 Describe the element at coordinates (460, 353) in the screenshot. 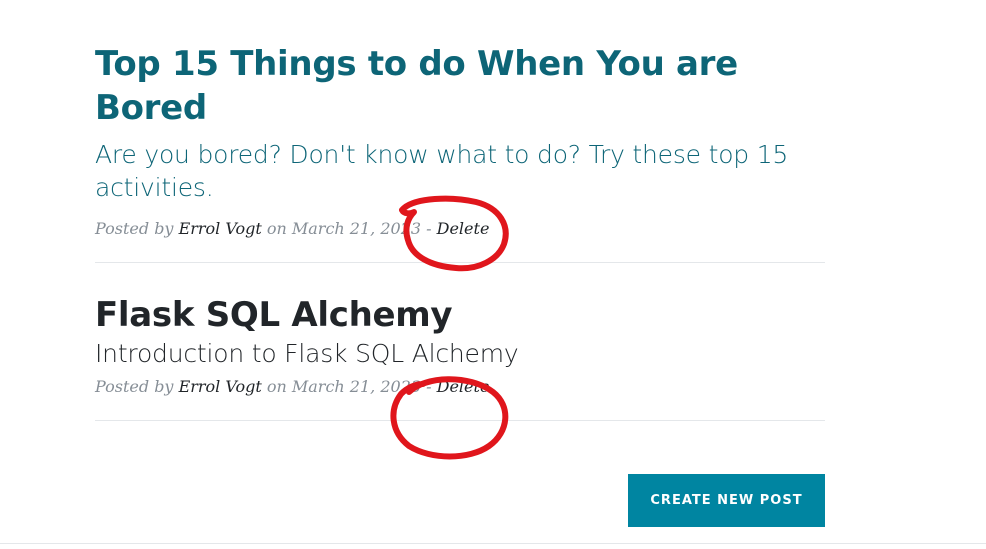

I see `post-subtitle: Introduction to Flask SQL Alchemy` at that location.